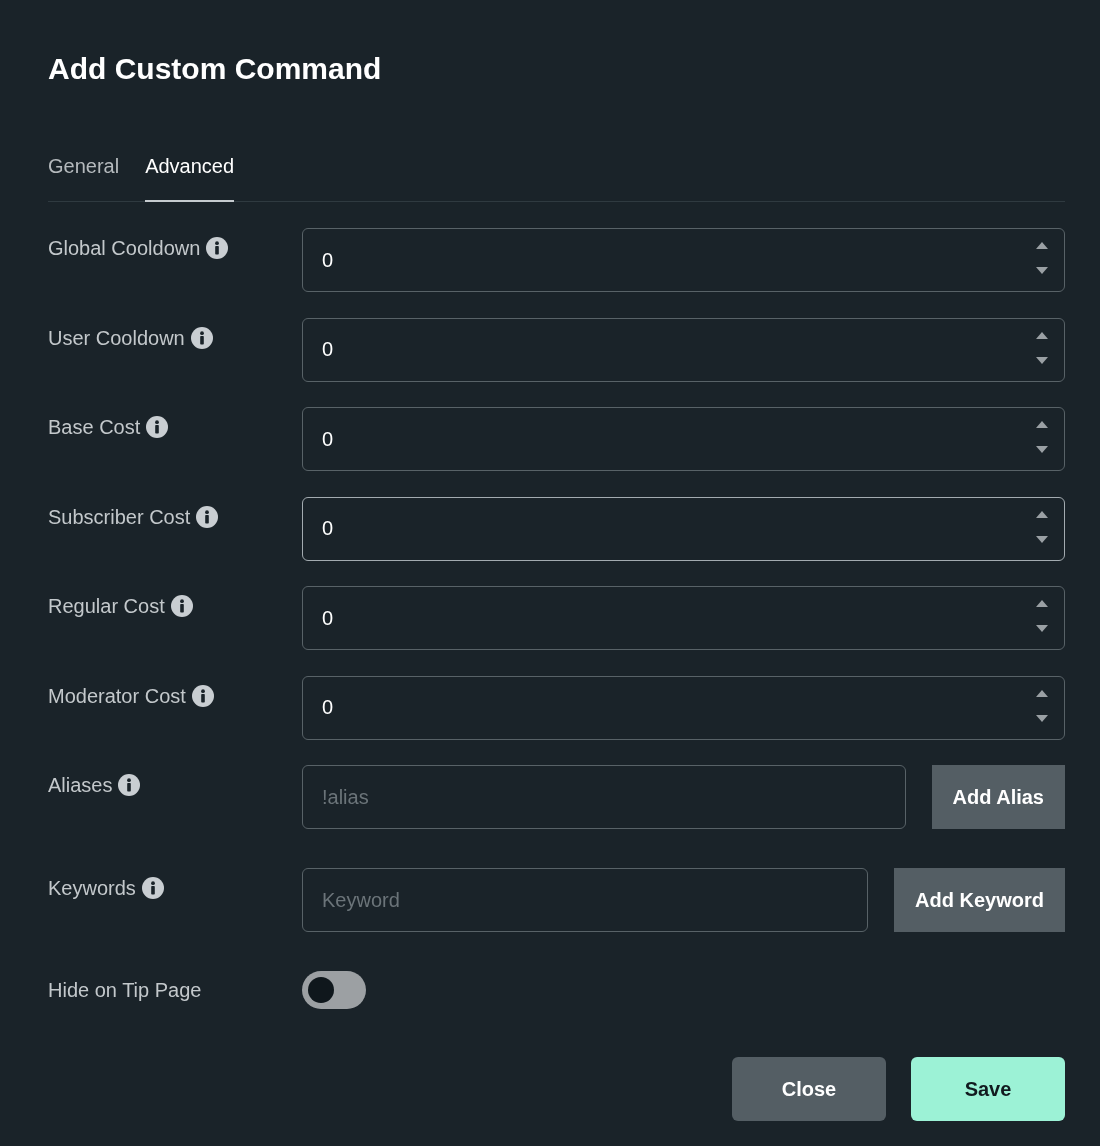 The height and width of the screenshot is (1146, 1100). What do you see at coordinates (92, 888) in the screenshot?
I see `field-label: Keywords` at bounding box center [92, 888].